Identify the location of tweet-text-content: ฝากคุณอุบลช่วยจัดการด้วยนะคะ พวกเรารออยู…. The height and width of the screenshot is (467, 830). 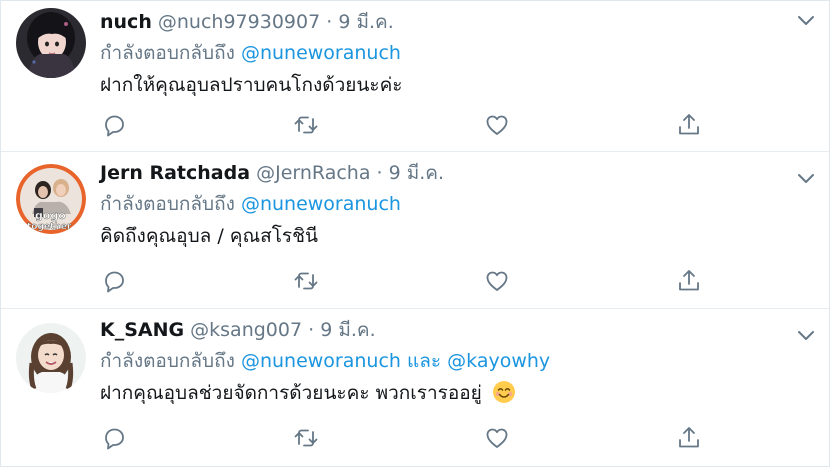
(291, 393).